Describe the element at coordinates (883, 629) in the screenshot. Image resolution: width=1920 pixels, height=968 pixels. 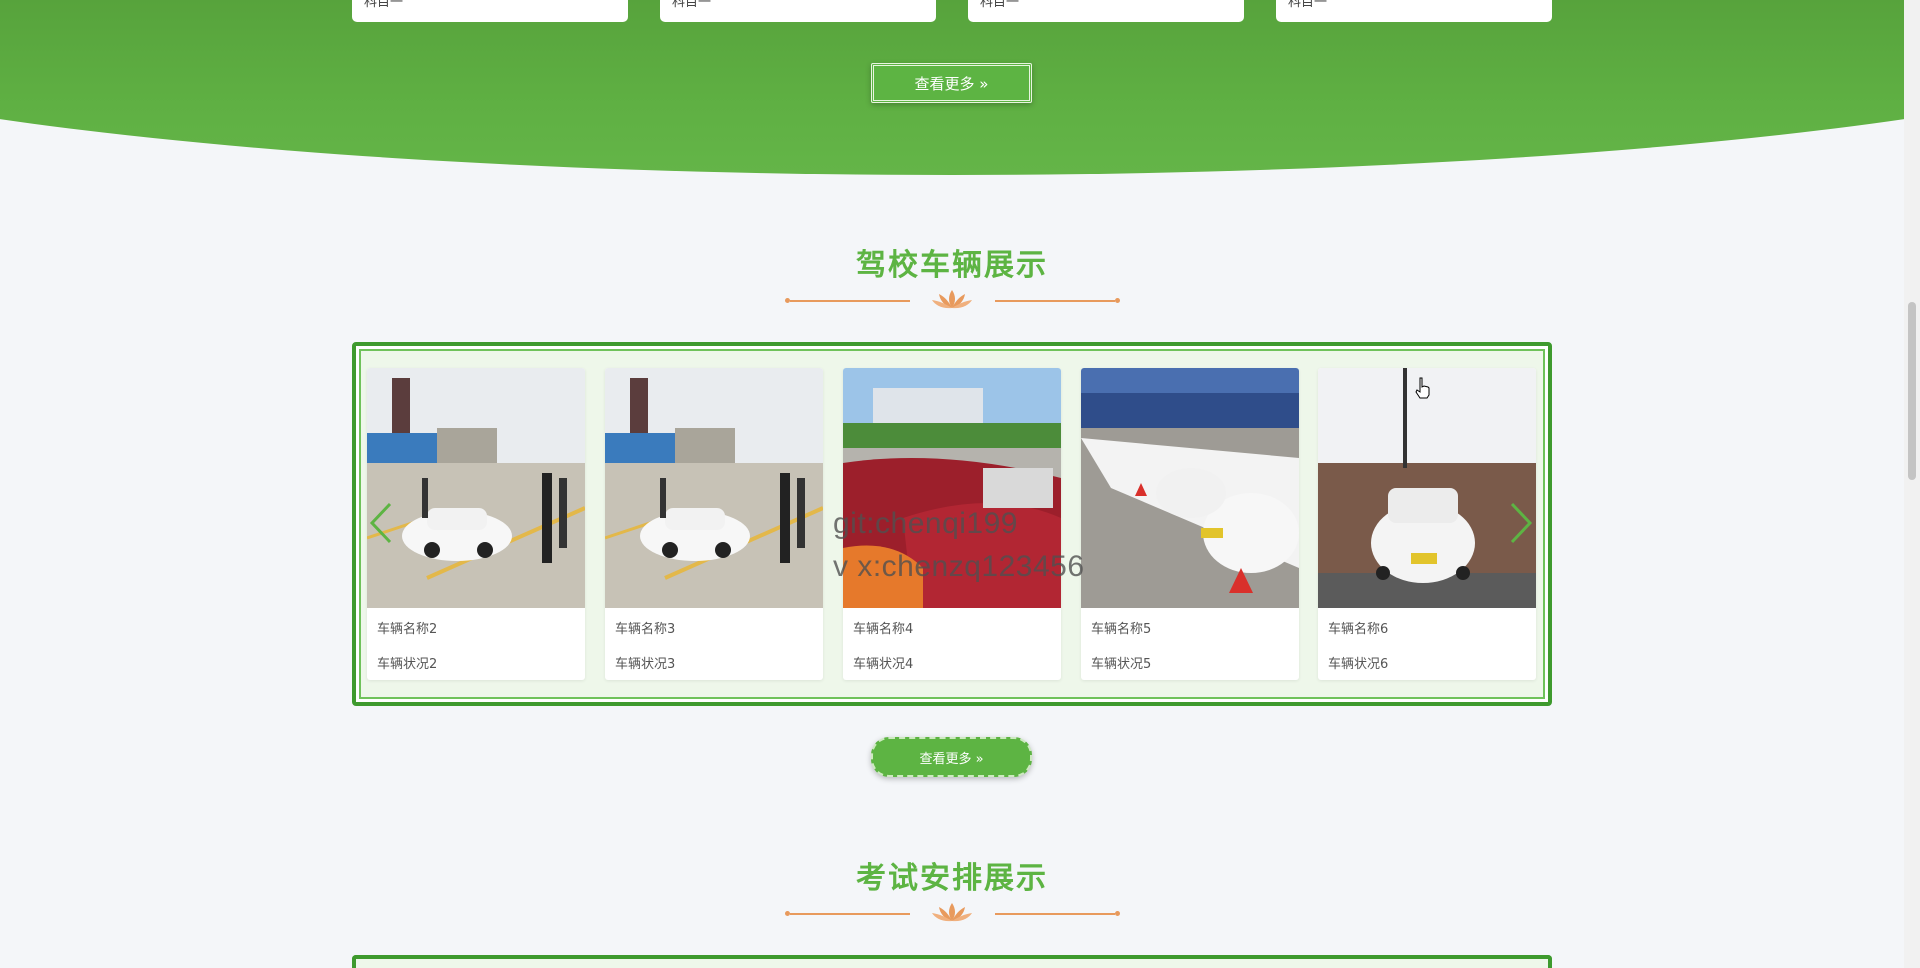
I see `vehicle-name: 车辆名称4` at that location.